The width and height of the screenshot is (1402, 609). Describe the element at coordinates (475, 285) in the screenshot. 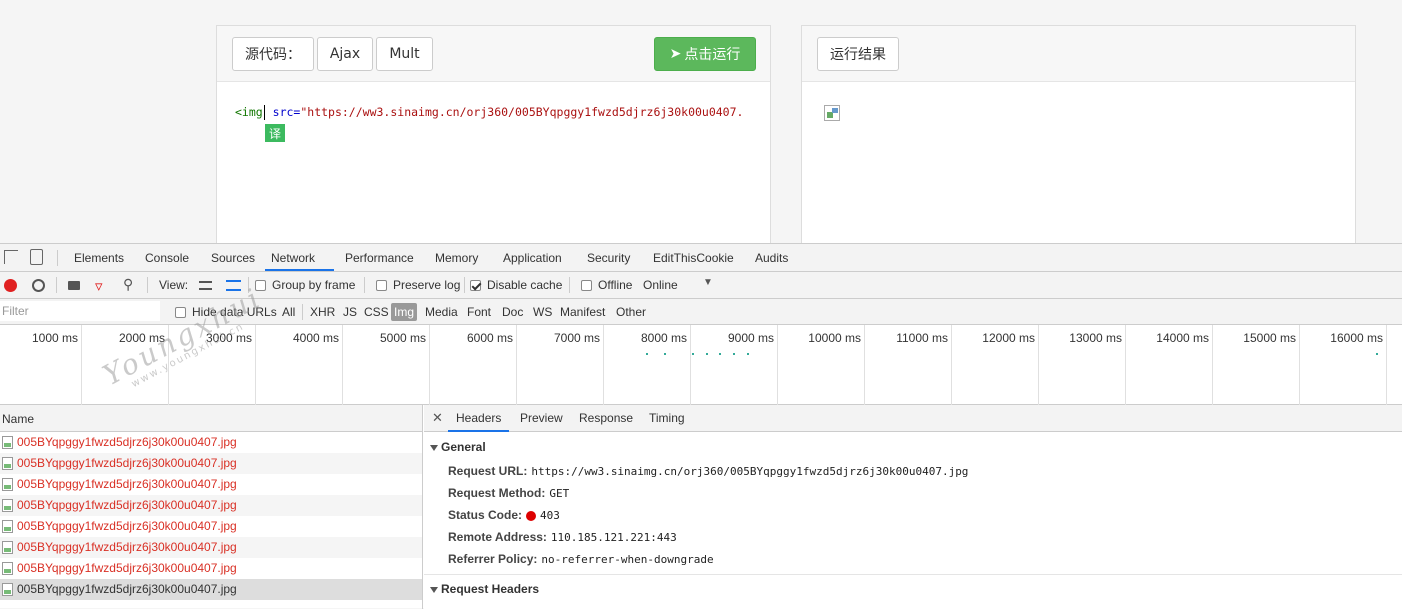

I see `disable-cache-checkbox` at that location.